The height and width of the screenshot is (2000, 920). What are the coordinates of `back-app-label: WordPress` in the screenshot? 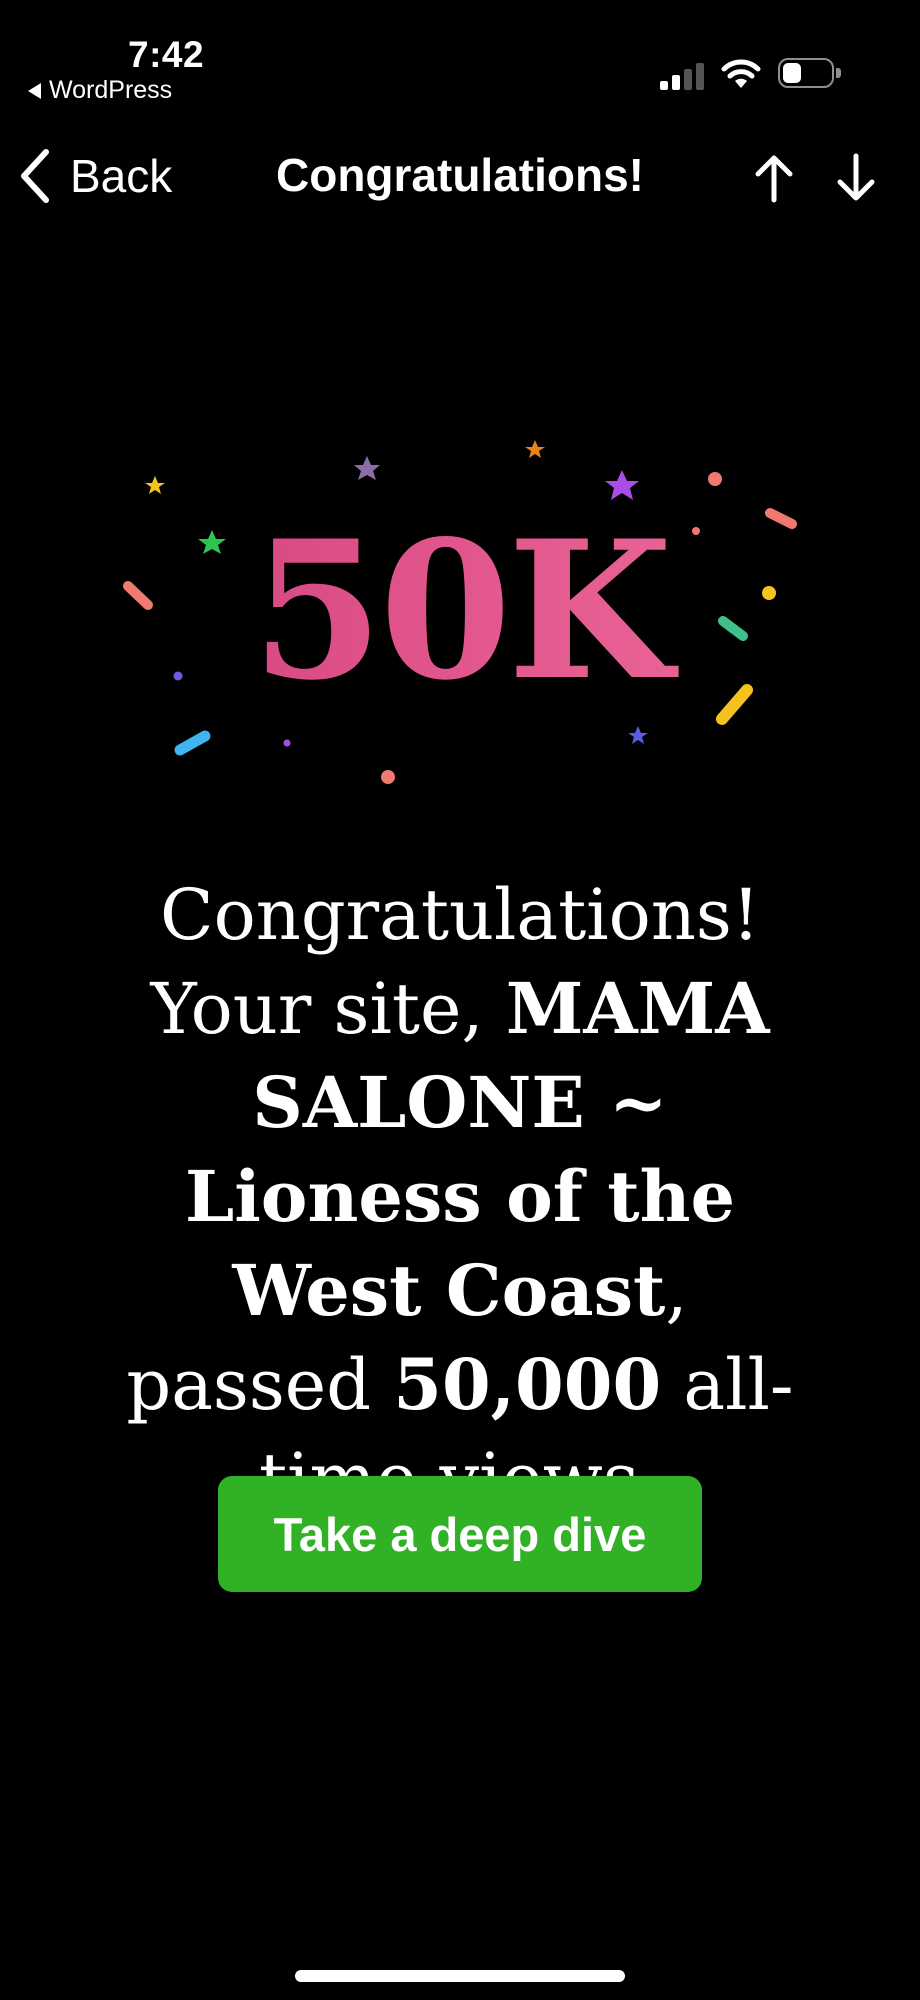 It's located at (111, 90).